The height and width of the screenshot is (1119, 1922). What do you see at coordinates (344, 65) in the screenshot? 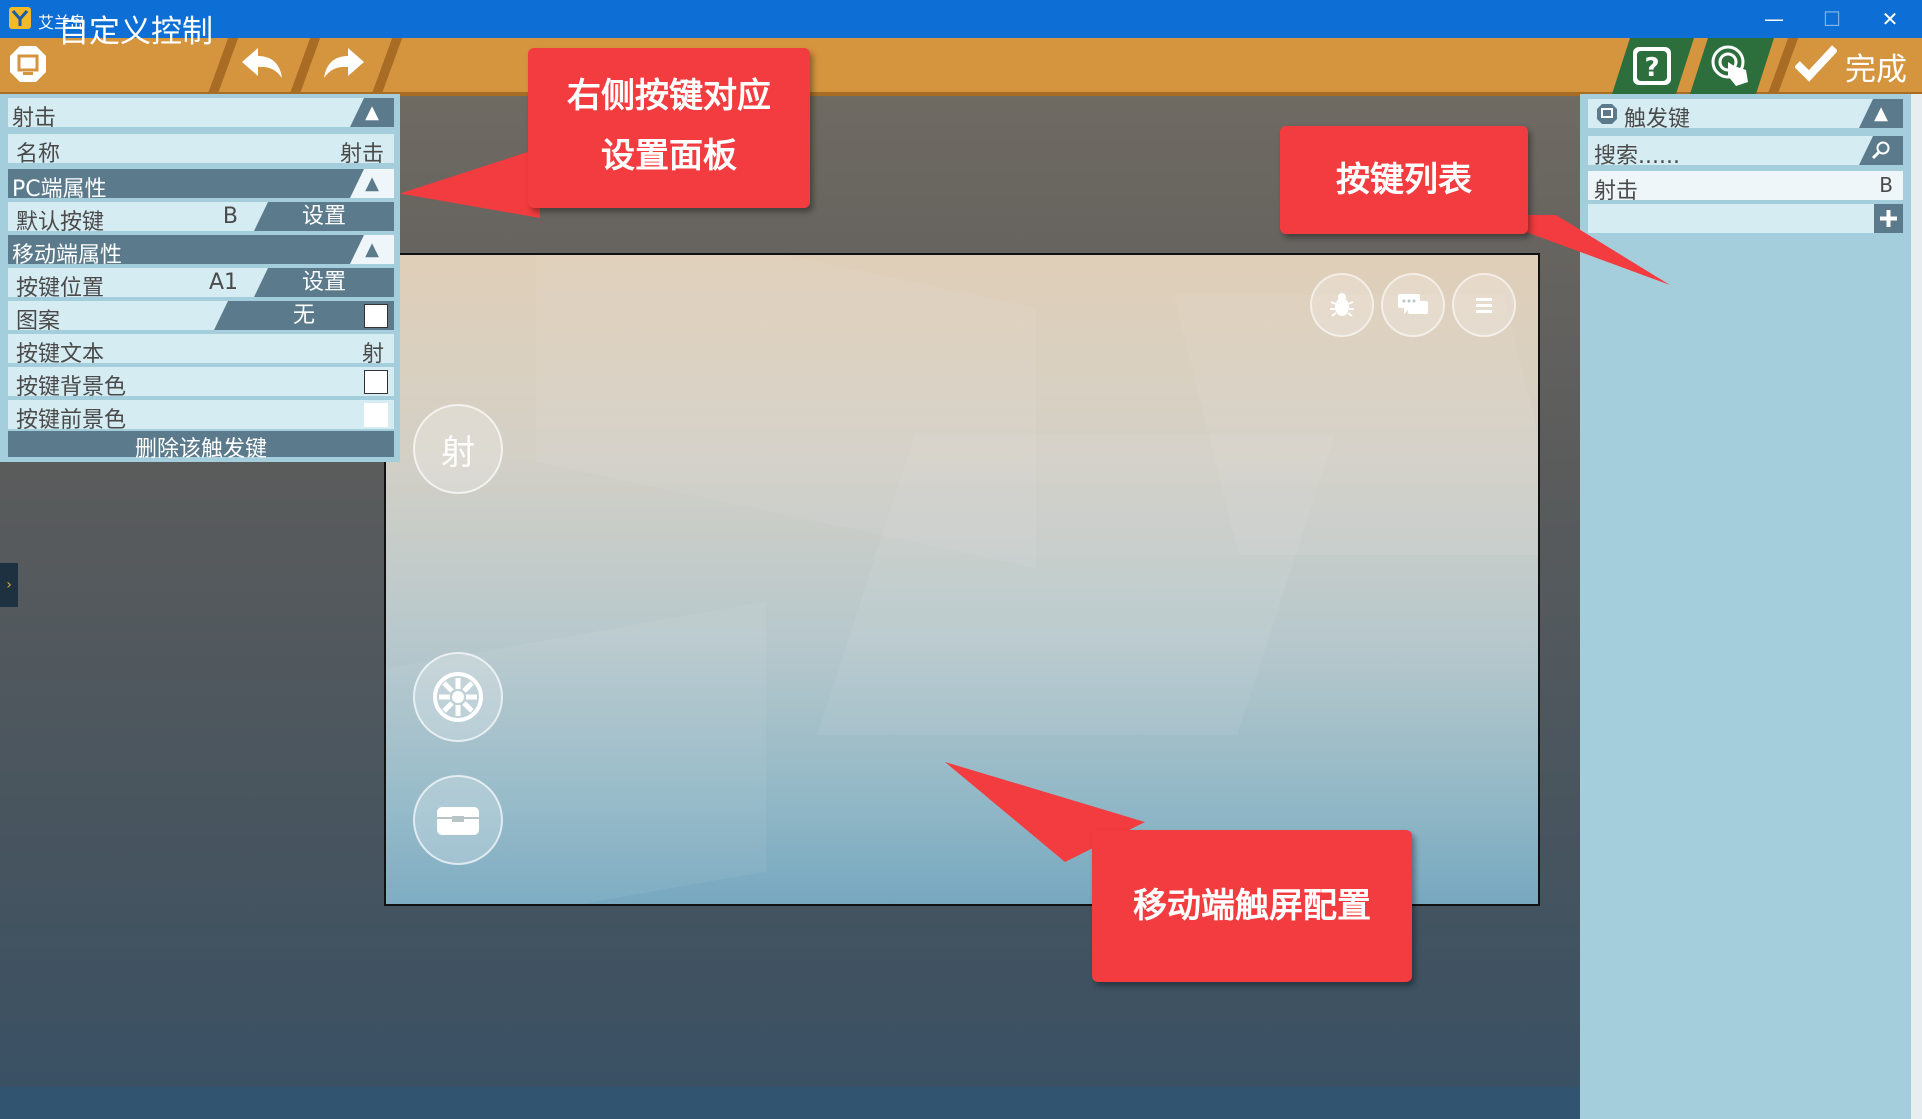
I see `redo-icon` at bounding box center [344, 65].